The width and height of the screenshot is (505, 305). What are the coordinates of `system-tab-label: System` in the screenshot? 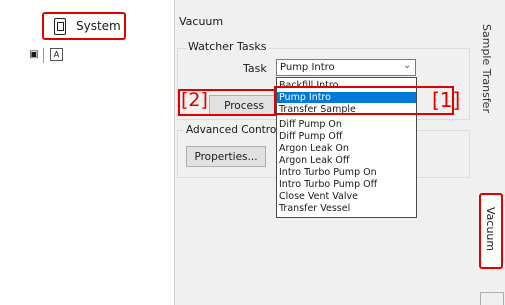 It's located at (98, 26).